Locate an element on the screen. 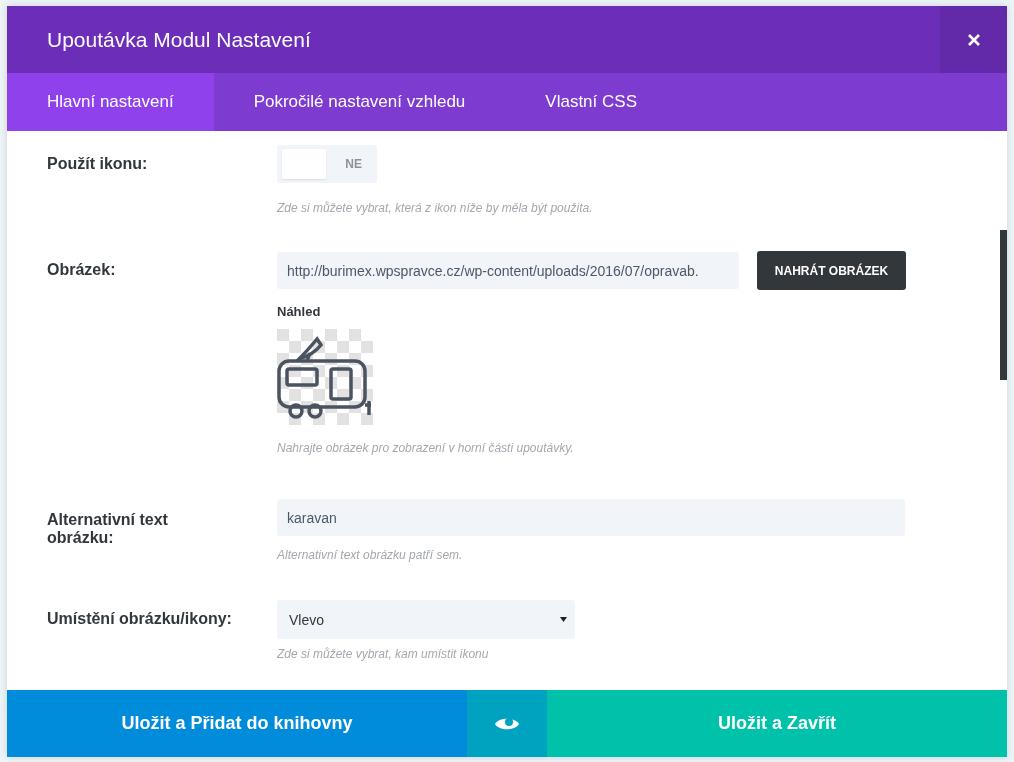 This screenshot has height=762, width=1014. hint-text: Zde si můžete vybrat, která z ikon níže by měla být použita. is located at coordinates (435, 208).